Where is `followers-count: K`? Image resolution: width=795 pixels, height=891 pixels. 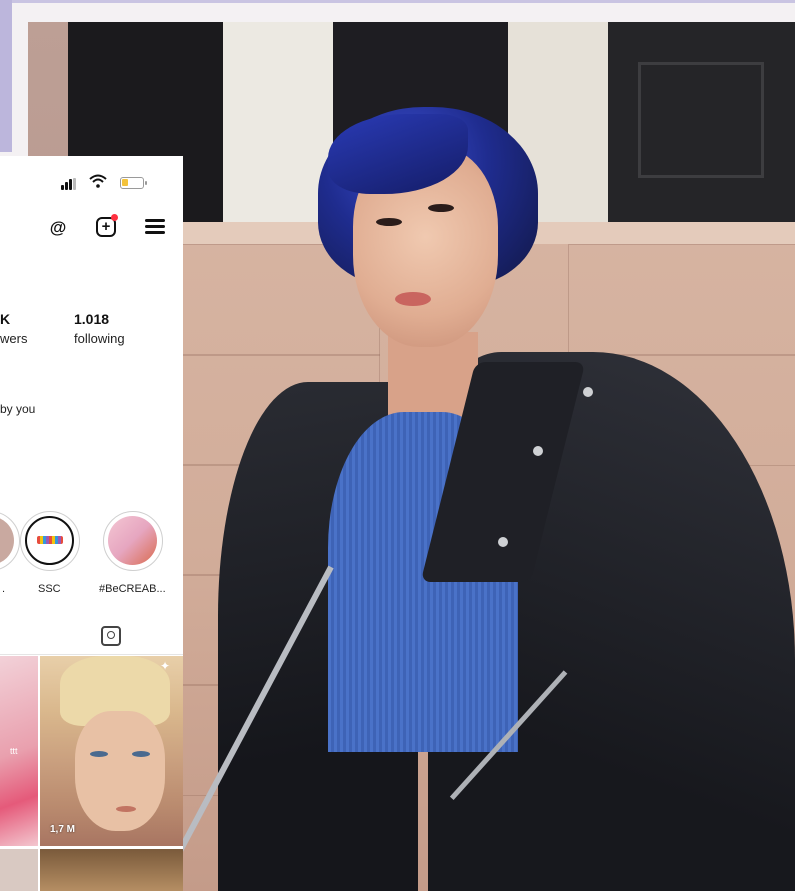 followers-count: K is located at coordinates (5, 319).